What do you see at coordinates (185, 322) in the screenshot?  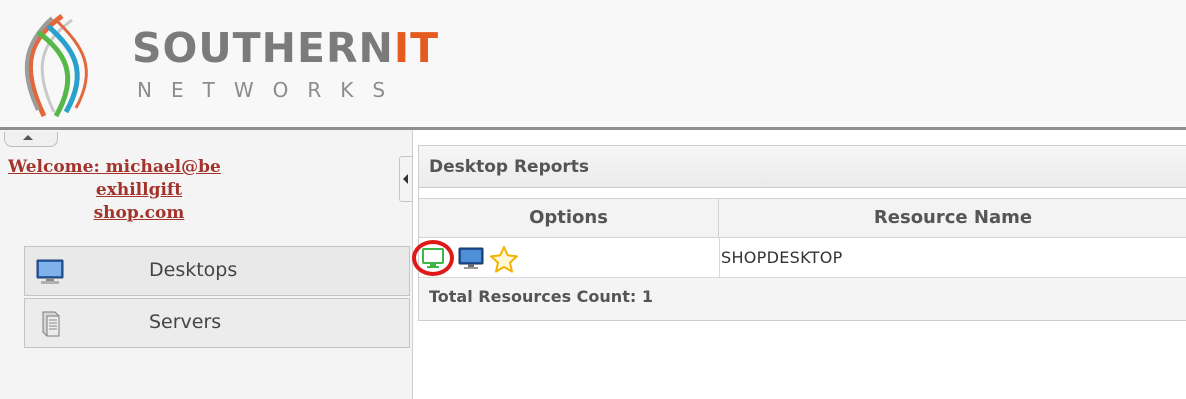 I see `sidebar-item-label: Servers` at bounding box center [185, 322].